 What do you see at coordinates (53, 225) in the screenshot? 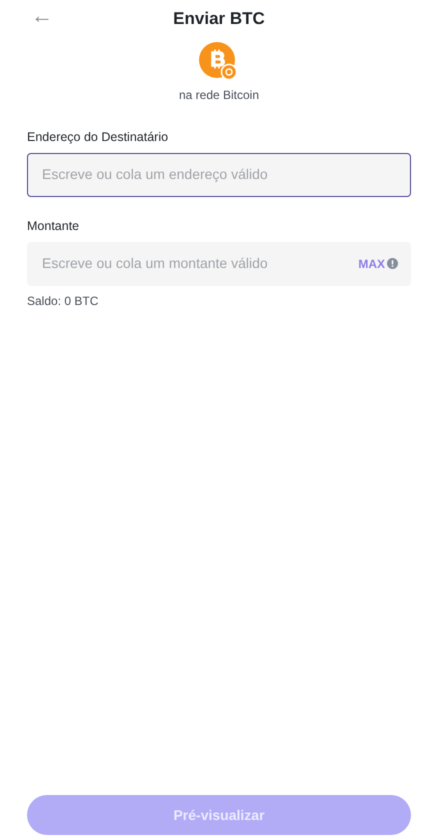
I see `field-label: Montante` at bounding box center [53, 225].